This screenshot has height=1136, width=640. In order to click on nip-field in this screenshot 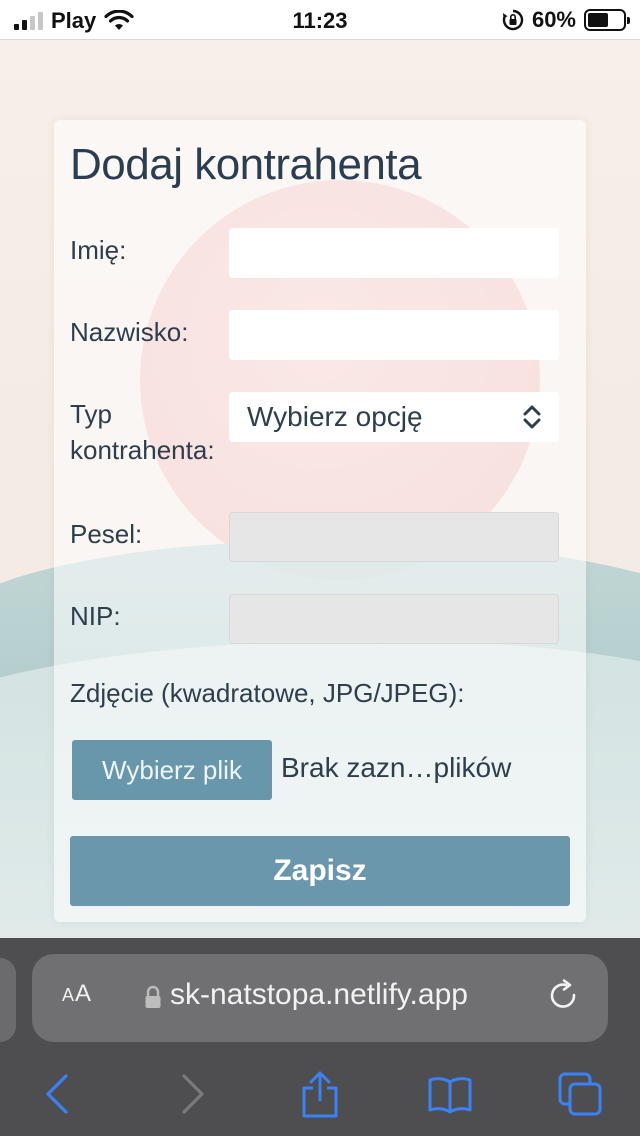, I will do `click(394, 619)`.